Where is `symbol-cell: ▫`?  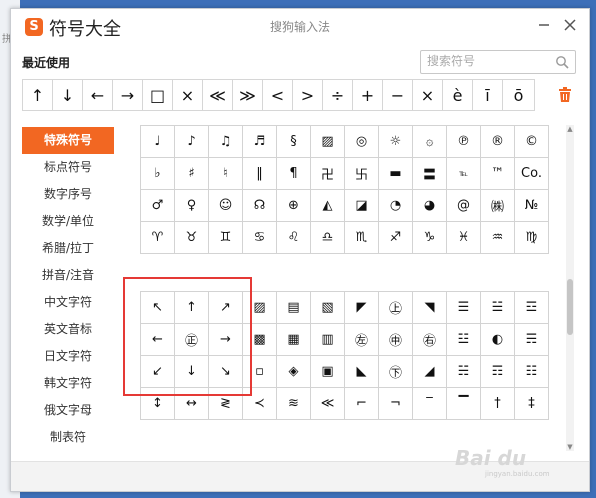 symbol-cell: ▫ is located at coordinates (260, 372).